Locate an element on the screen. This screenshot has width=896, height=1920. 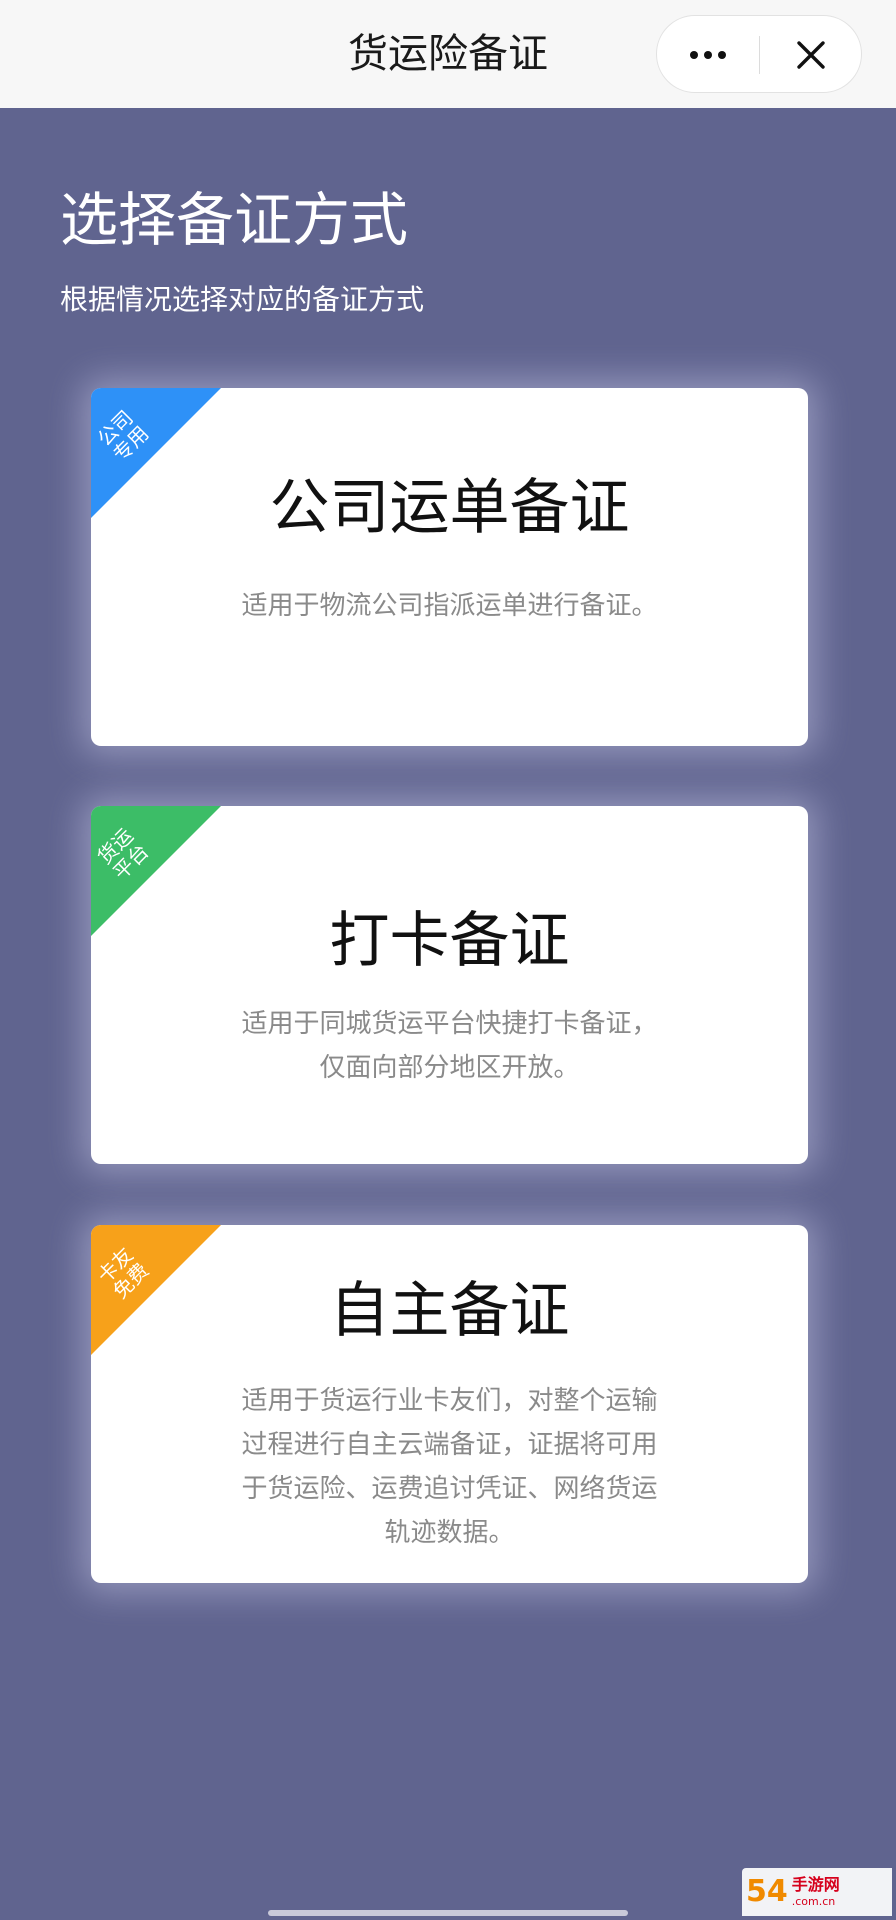
menu-capsule is located at coordinates (759, 54).